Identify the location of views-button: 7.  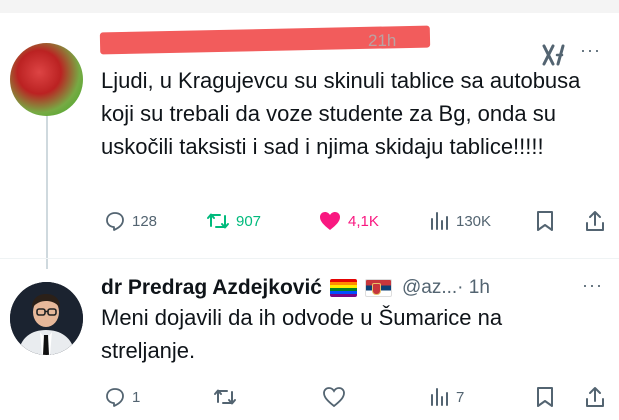
(446, 397).